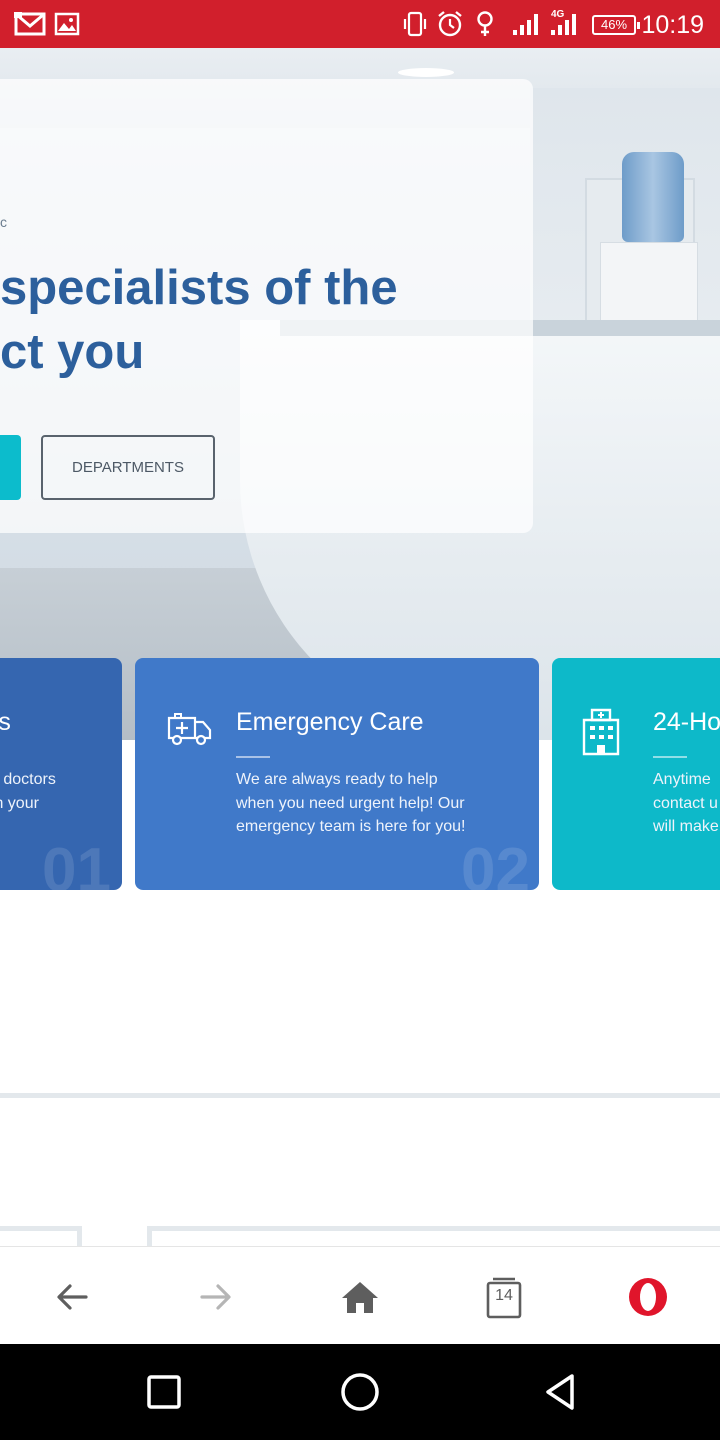 The height and width of the screenshot is (1440, 720). I want to click on feature-card-line: when you need urgent help! Our, so click(350, 803).